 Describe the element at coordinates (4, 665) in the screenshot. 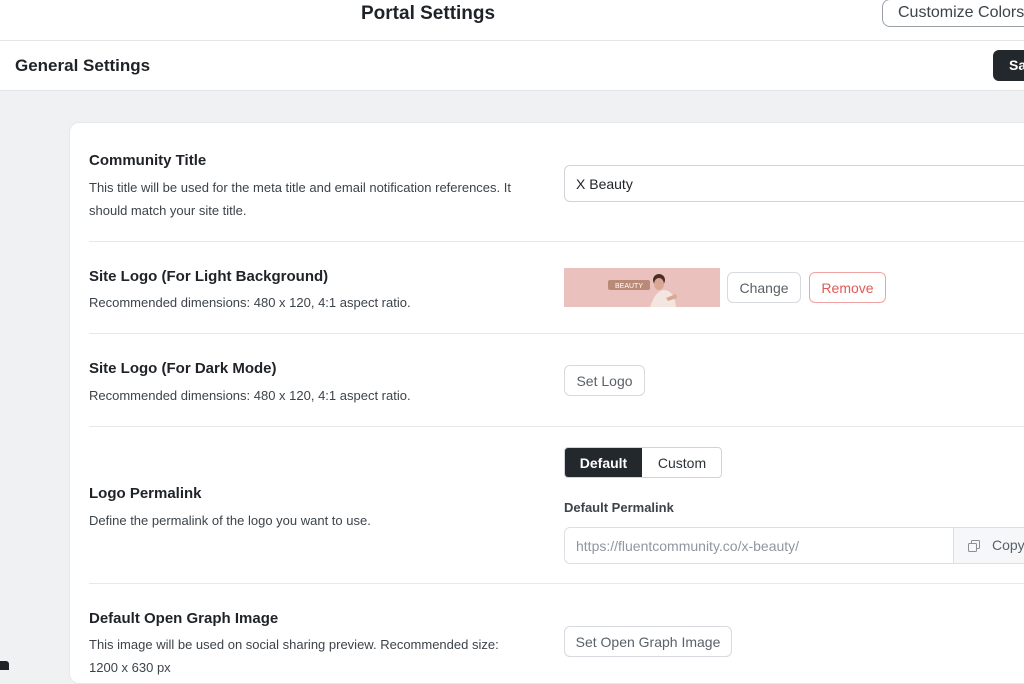

I see `corner-widget` at that location.